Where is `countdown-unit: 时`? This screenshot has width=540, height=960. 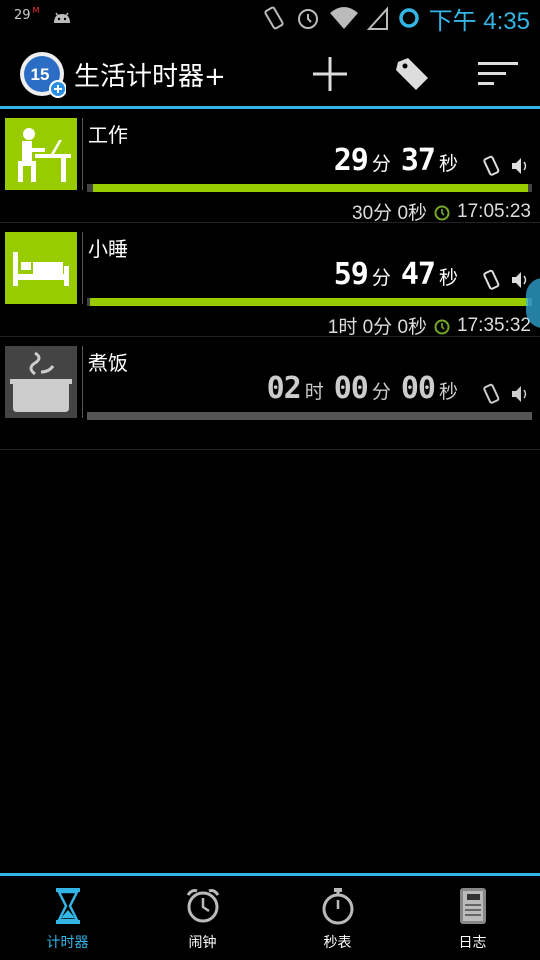 countdown-unit: 时 is located at coordinates (314, 392).